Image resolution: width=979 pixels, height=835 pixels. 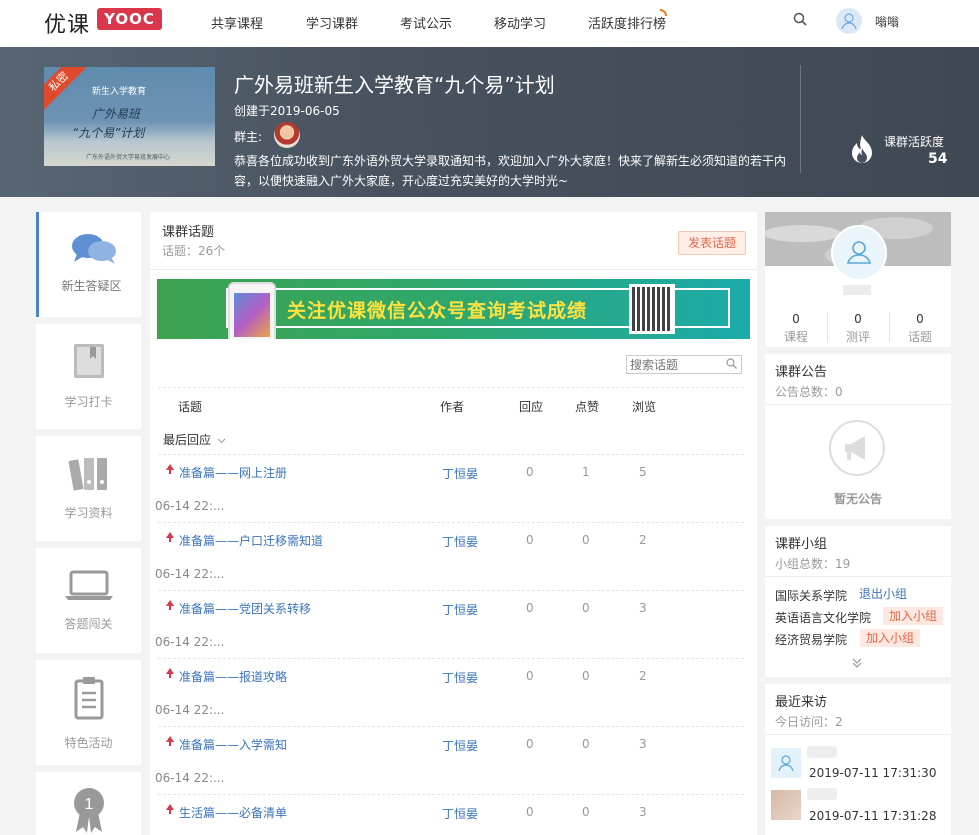 What do you see at coordinates (801, 372) in the screenshot?
I see `notice-title: 课群公告` at bounding box center [801, 372].